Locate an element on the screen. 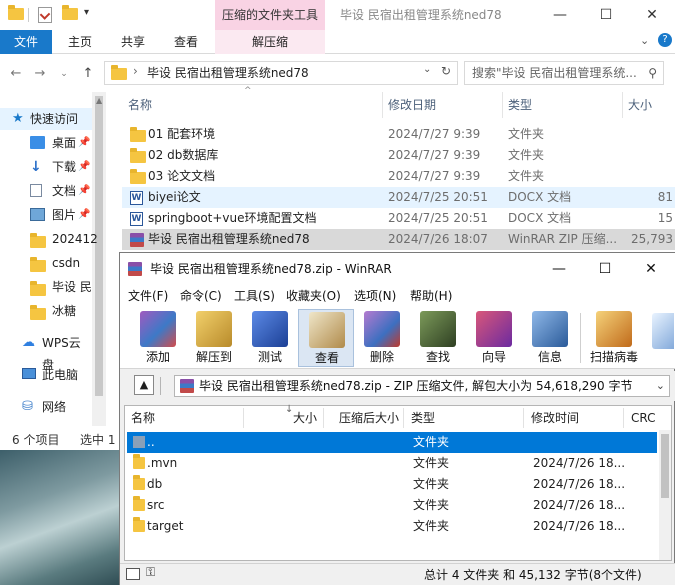 This screenshot has width=675, height=585. column-header-modified: 修改日期 is located at coordinates (412, 105).